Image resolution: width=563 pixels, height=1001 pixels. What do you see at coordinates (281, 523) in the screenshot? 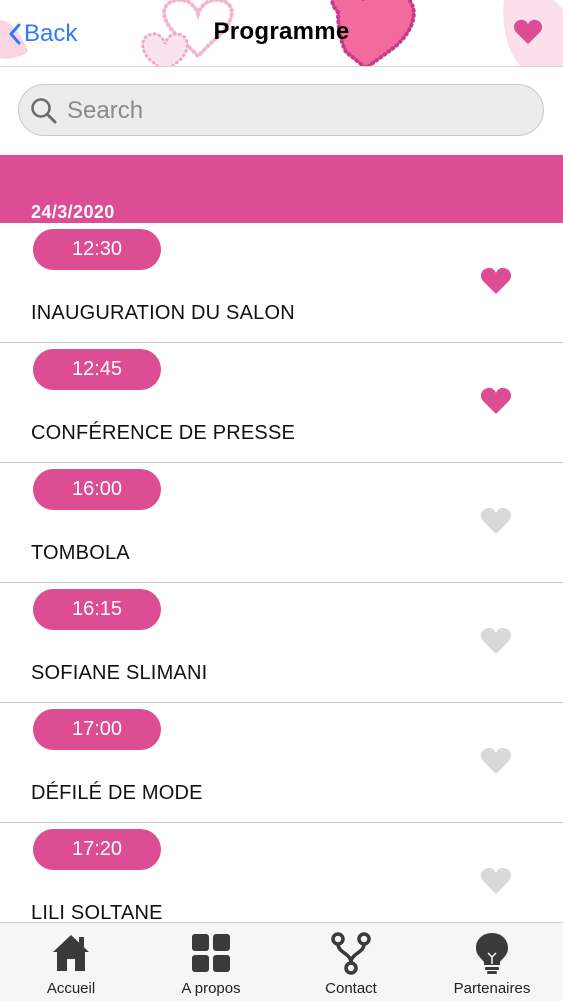
I see `event-row: 16:00 TOMBOLA` at bounding box center [281, 523].